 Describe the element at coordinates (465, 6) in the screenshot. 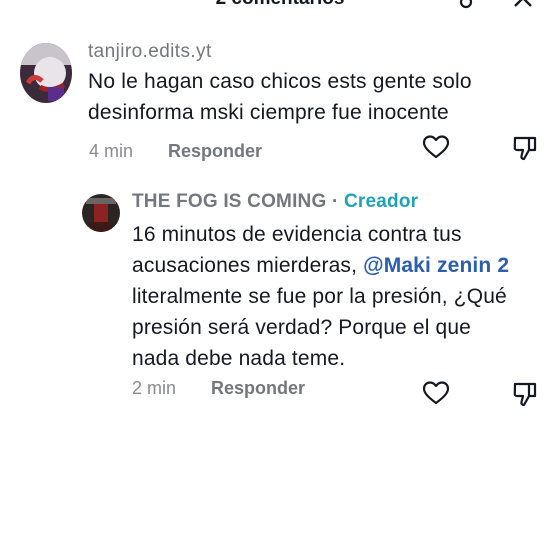

I see `filter-icon` at that location.